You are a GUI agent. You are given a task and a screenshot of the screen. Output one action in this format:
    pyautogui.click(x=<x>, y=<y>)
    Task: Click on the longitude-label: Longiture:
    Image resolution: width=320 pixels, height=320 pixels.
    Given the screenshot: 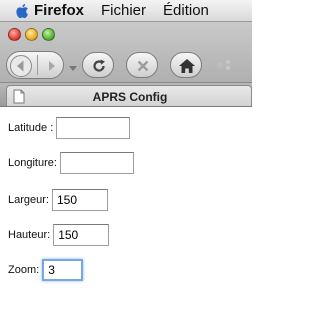 What is the action you would take?
    pyautogui.click(x=32, y=163)
    